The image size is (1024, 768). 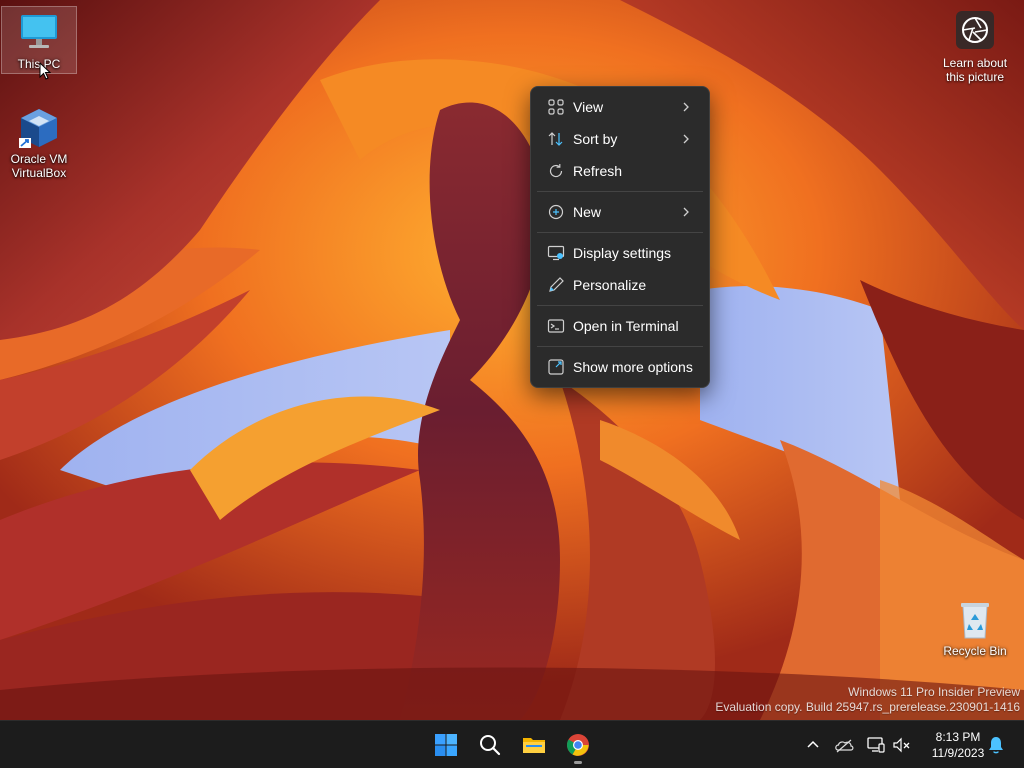 I want to click on folder-icon, so click(x=534, y=745).